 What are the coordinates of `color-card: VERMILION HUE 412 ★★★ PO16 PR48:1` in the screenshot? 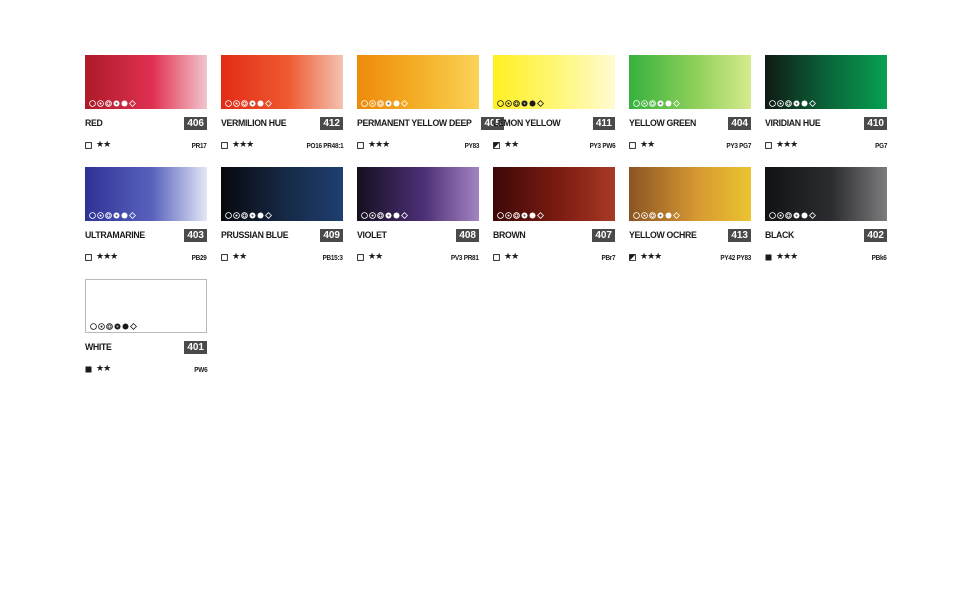 It's located at (282, 104).